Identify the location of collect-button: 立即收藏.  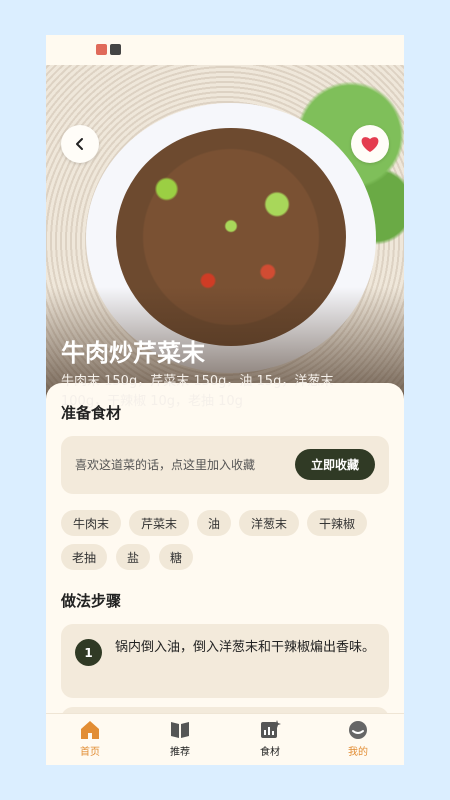
(335, 464).